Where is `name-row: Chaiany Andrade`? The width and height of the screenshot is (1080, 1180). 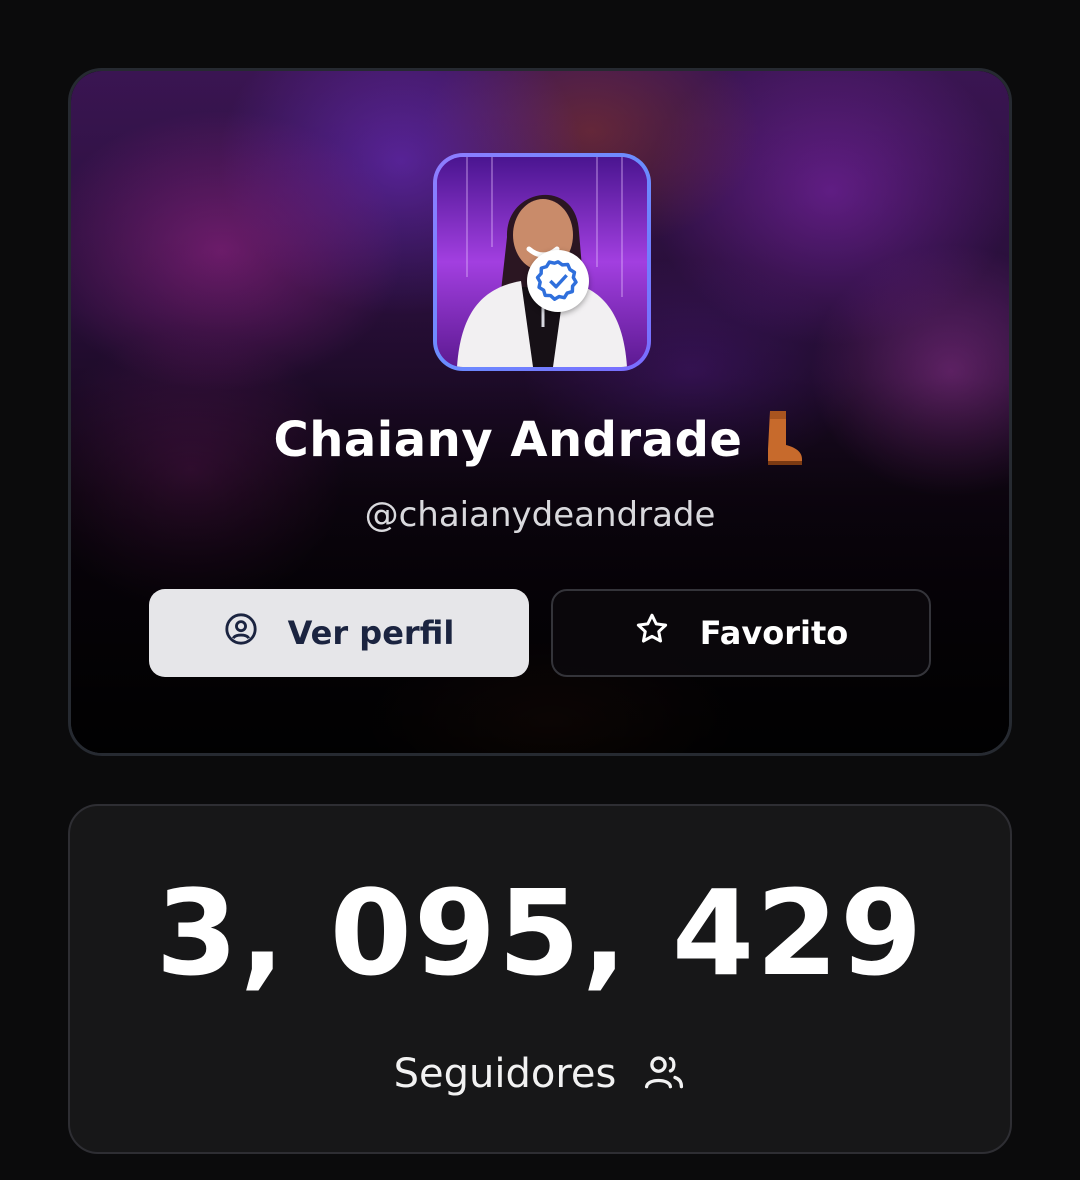 name-row: Chaiany Andrade is located at coordinates (540, 440).